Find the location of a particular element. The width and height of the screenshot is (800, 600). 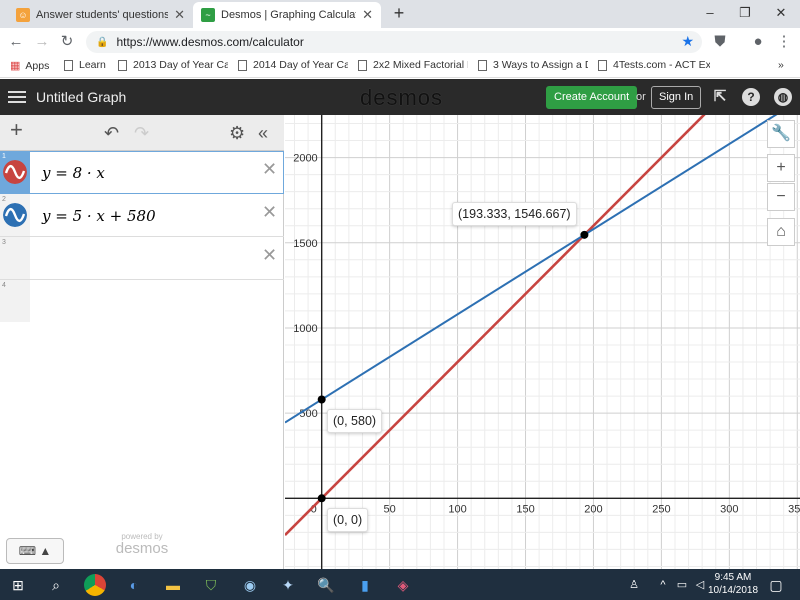

sign-in-button: Sign In is located at coordinates (676, 97).